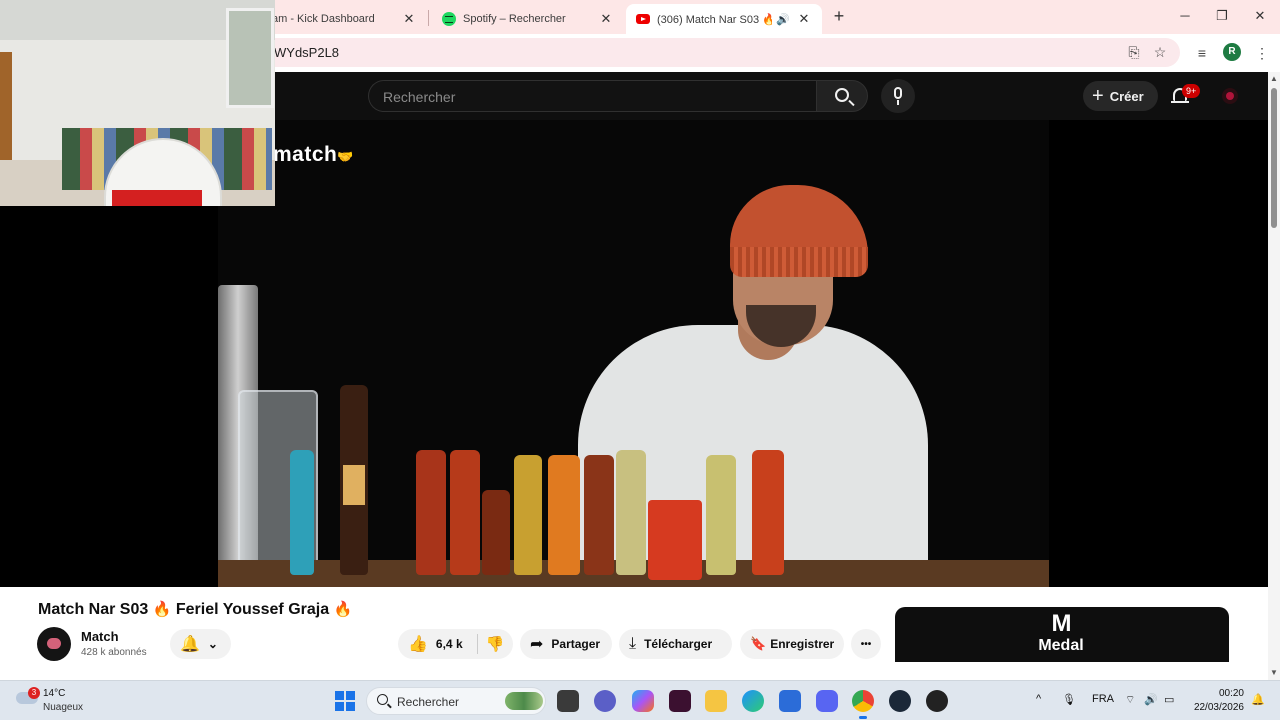 The image size is (1280, 720). What do you see at coordinates (345, 701) in the screenshot?
I see `windows-start-icon` at bounding box center [345, 701].